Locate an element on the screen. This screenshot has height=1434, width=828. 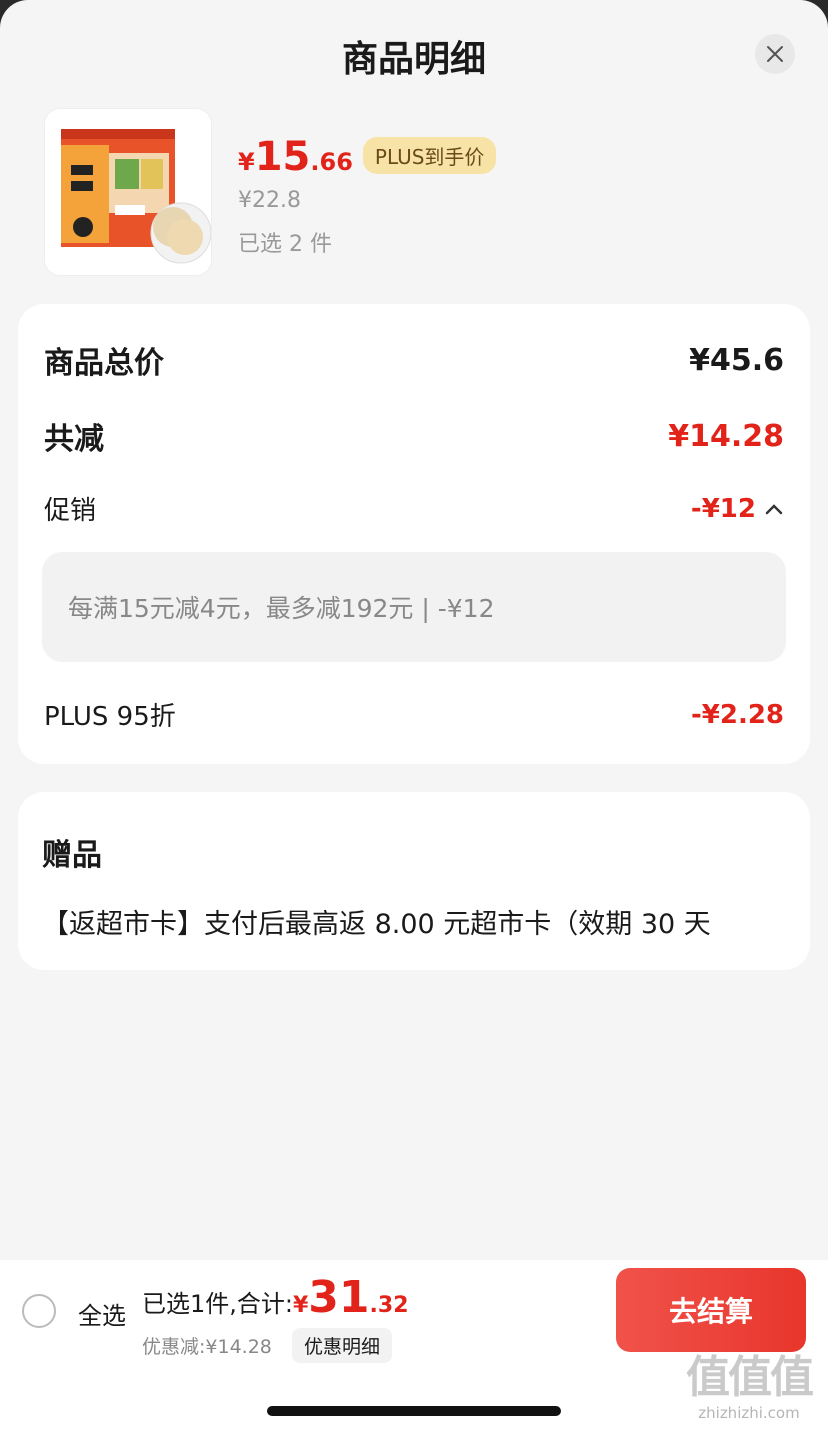
price-integer: 15 is located at coordinates (282, 157).